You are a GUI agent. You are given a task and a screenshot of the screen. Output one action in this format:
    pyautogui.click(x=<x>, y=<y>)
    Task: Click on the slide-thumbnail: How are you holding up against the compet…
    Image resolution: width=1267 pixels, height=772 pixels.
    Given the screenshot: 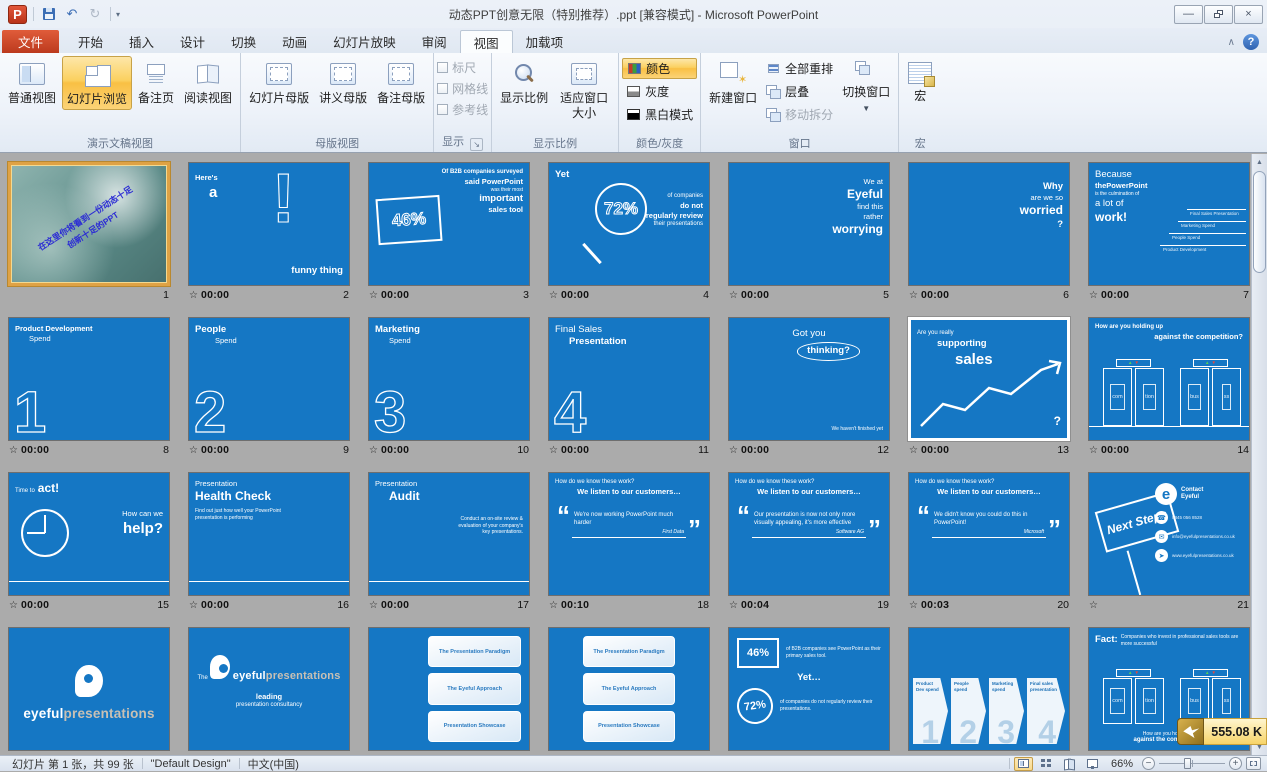 What is the action you would take?
    pyautogui.click(x=1169, y=379)
    